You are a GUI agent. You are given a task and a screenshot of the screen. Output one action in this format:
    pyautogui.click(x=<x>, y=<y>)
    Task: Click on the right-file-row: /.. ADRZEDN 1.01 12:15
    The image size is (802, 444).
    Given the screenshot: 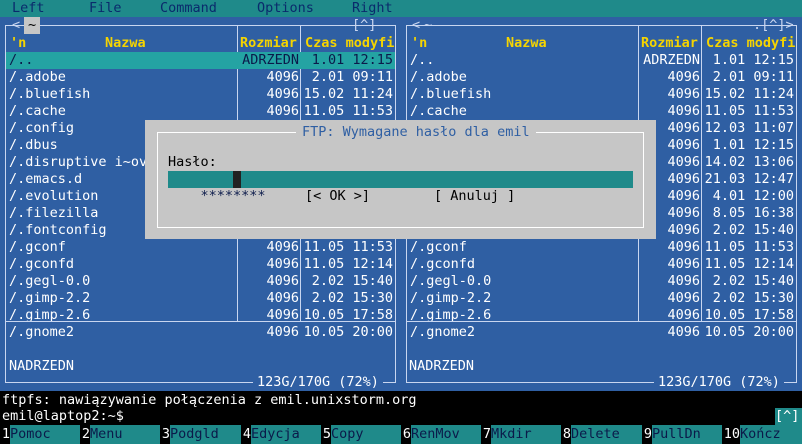 What is the action you would take?
    pyautogui.click(x=601, y=60)
    